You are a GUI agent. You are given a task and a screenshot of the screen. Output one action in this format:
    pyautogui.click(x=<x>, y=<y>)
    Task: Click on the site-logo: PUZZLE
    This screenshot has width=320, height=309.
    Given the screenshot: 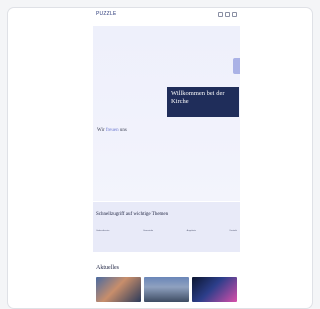 What is the action you would take?
    pyautogui.click(x=106, y=14)
    